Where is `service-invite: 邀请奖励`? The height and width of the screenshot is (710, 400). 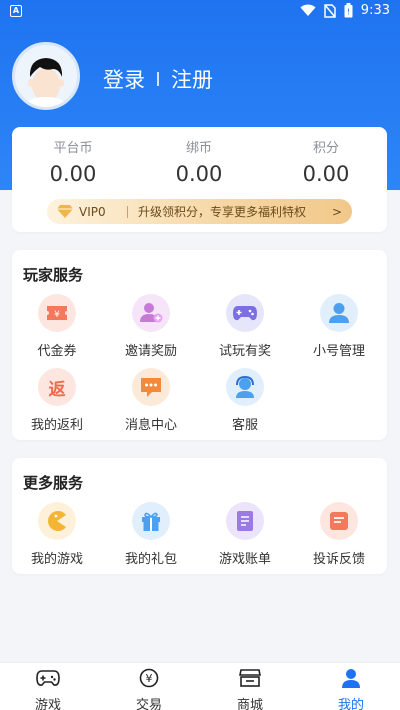 service-invite: 邀请奖励 is located at coordinates (151, 326).